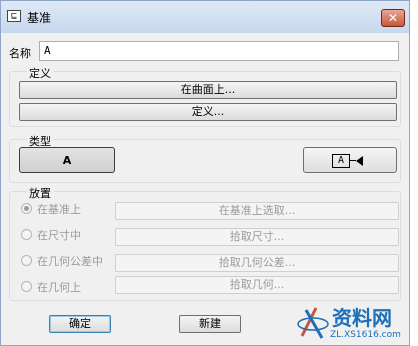 The image size is (418, 346). What do you see at coordinates (14, 16) in the screenshot?
I see `window-icon: ⊑` at bounding box center [14, 16].